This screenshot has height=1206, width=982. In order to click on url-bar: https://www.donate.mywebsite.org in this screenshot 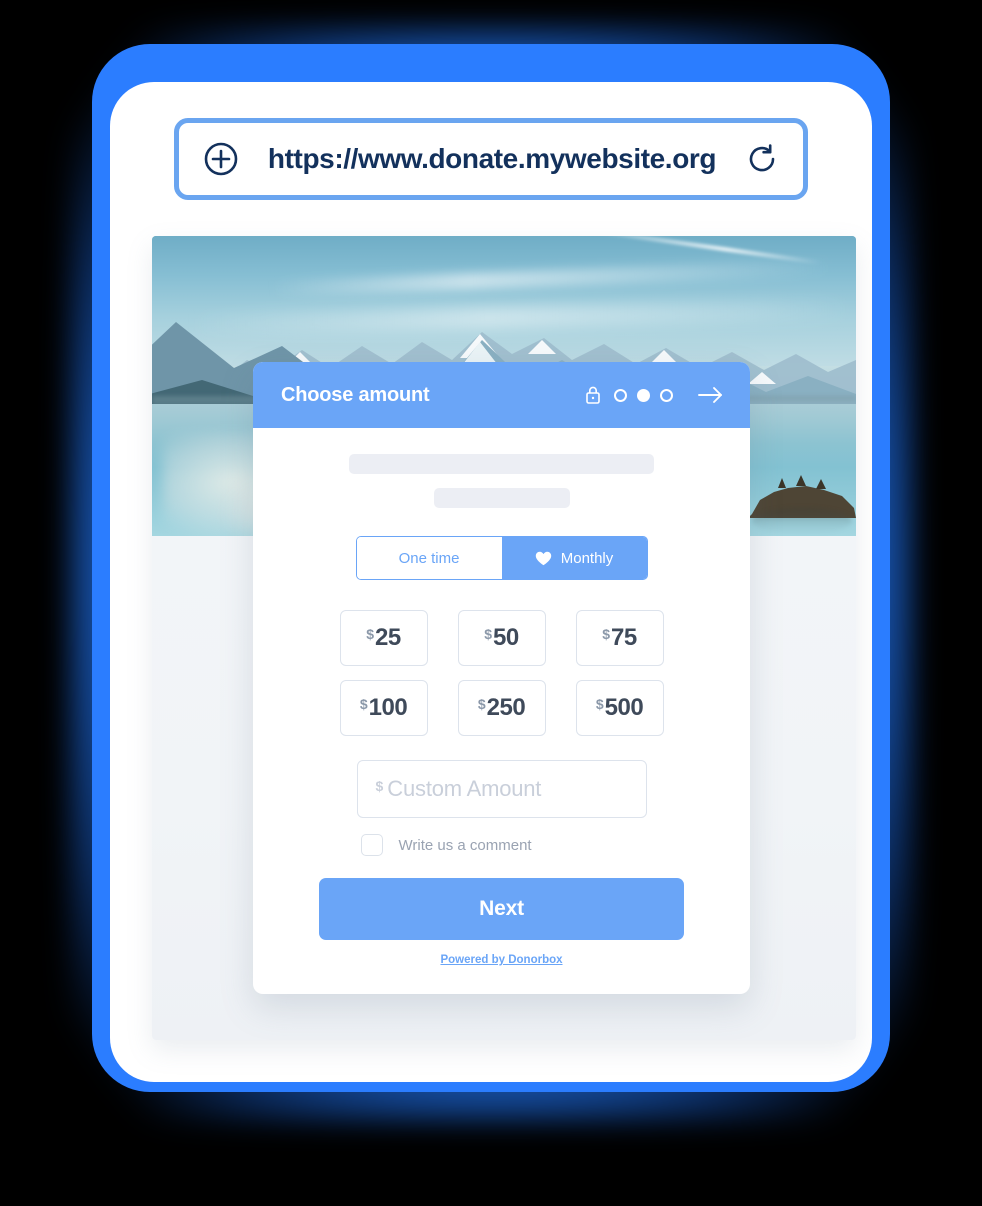, I will do `click(491, 159)`.